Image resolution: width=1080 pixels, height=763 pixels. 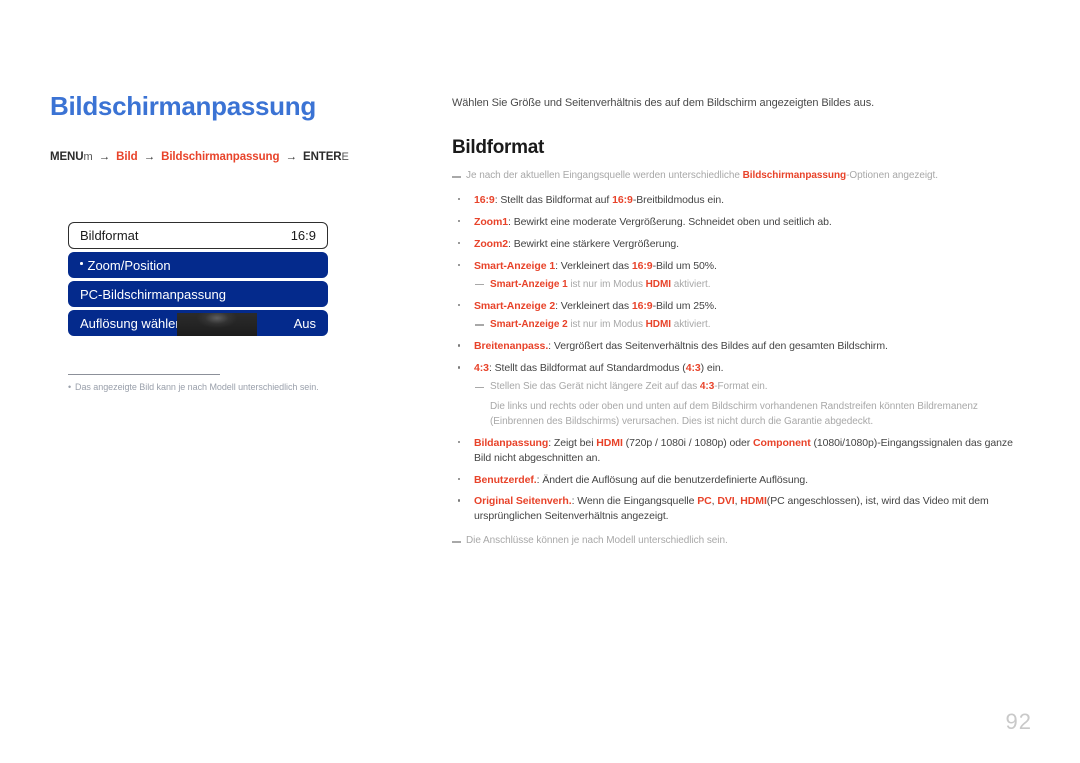 I want to click on option-text-after: -Bild um 25%., so click(x=684, y=306).